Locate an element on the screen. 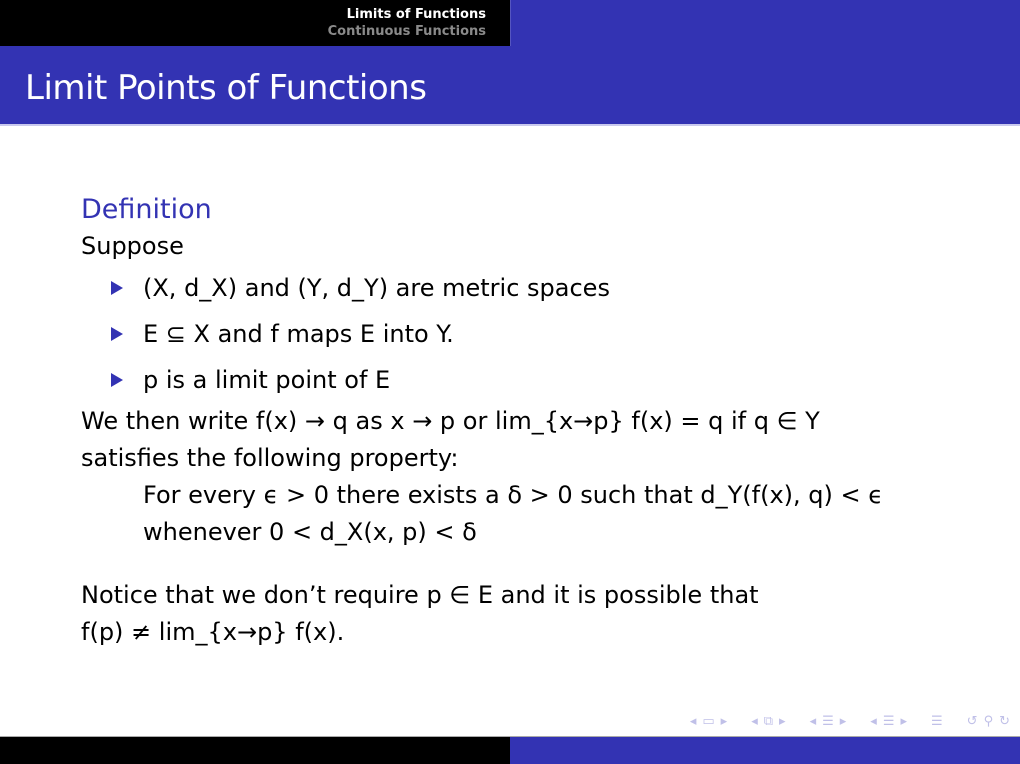 This screenshot has width=1020, height=764. footline-bar is located at coordinates (510, 750).